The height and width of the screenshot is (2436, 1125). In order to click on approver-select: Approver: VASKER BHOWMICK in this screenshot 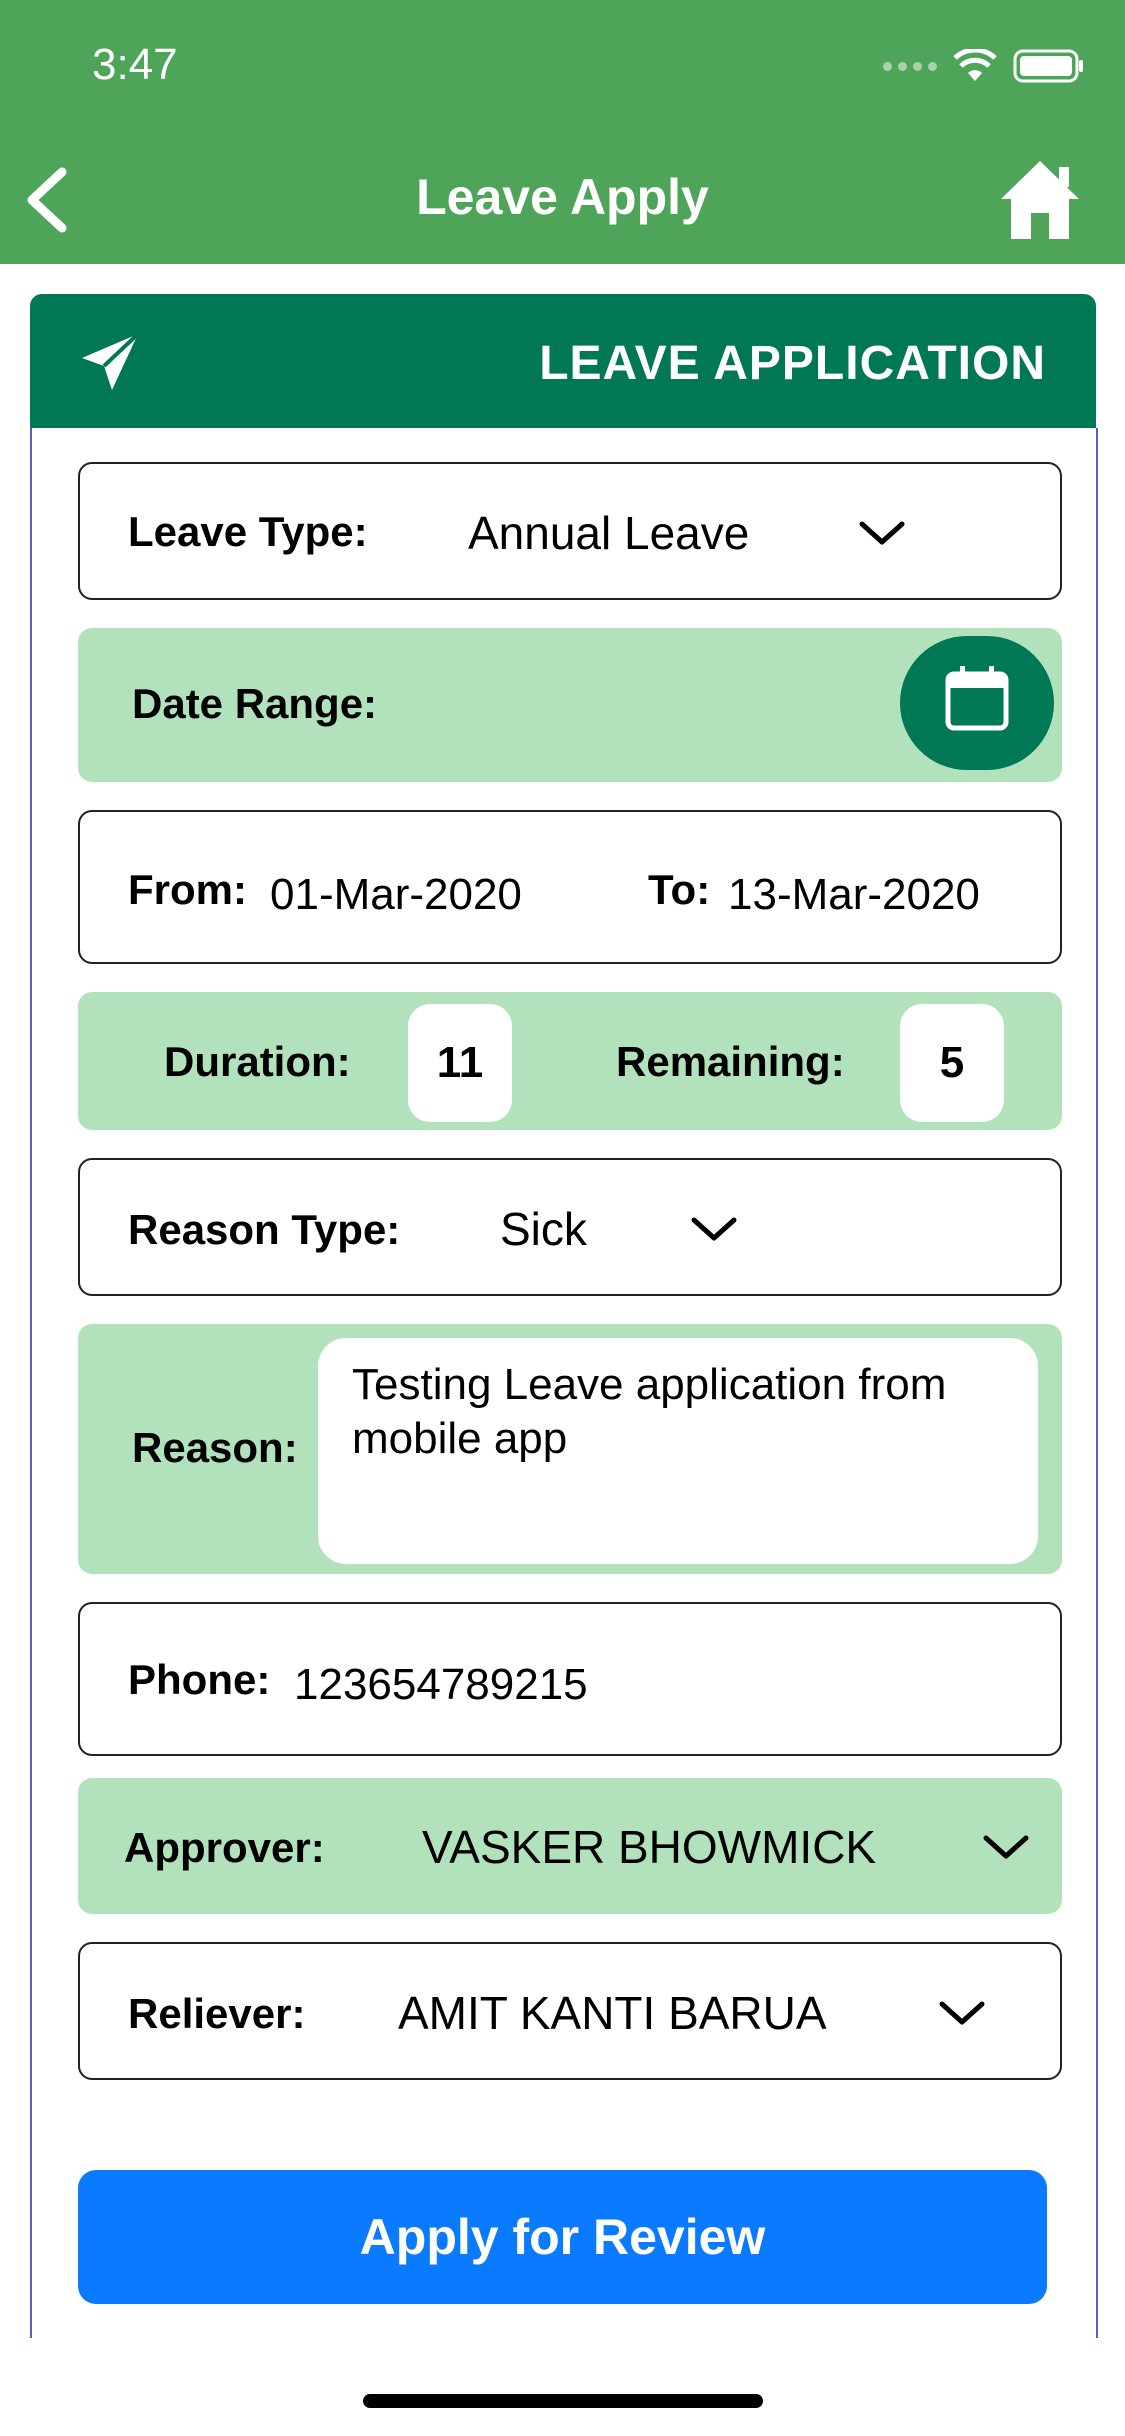, I will do `click(570, 1846)`.